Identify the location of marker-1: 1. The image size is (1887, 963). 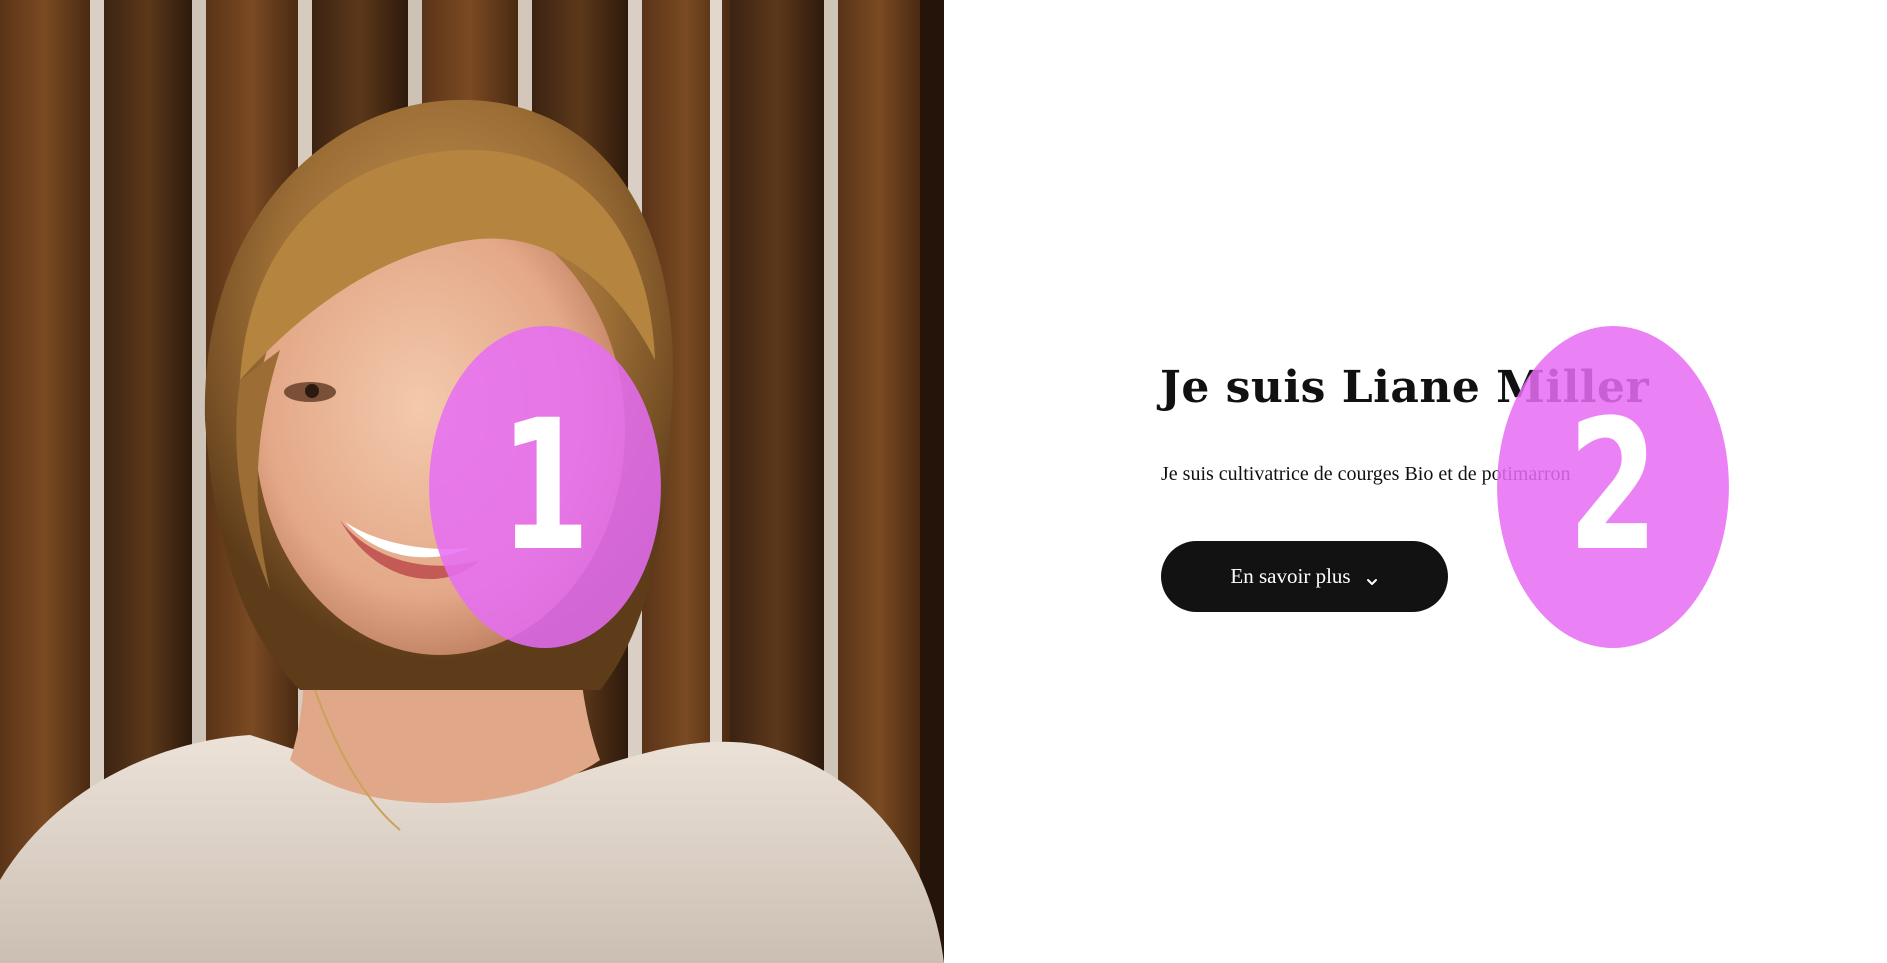
(545, 487).